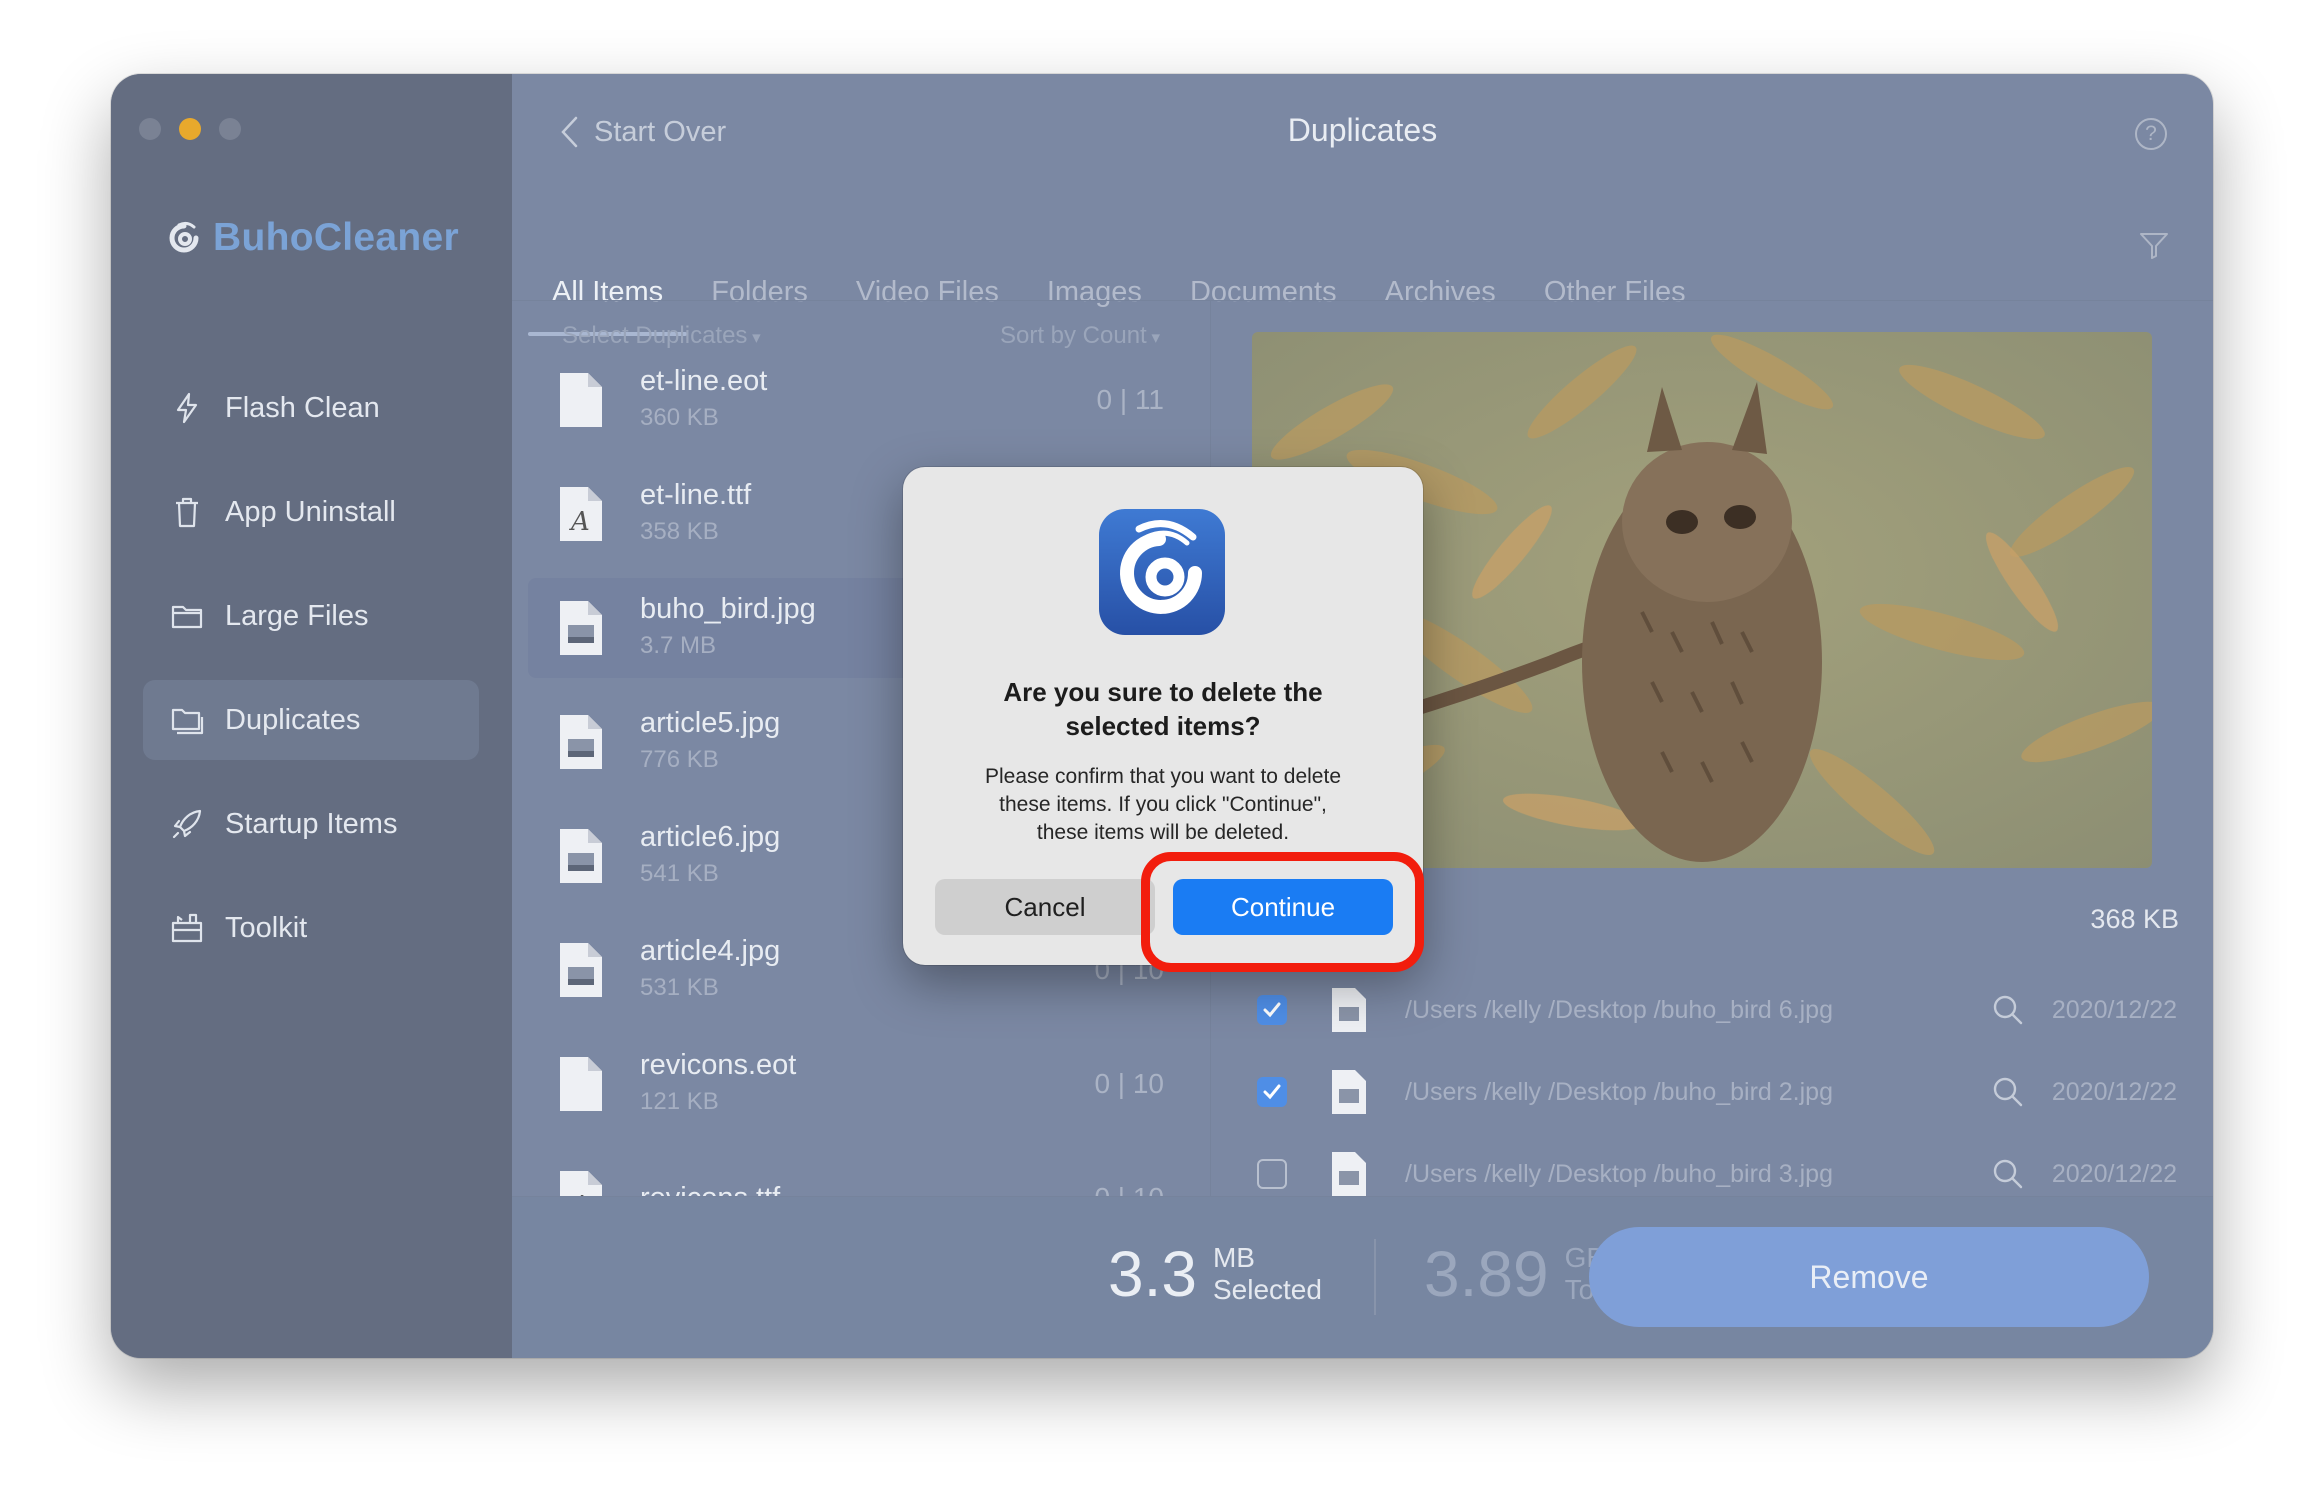 Image resolution: width=2324 pixels, height=1504 pixels. Describe the element at coordinates (1045, 907) in the screenshot. I see `cancel-button: Cancel` at that location.